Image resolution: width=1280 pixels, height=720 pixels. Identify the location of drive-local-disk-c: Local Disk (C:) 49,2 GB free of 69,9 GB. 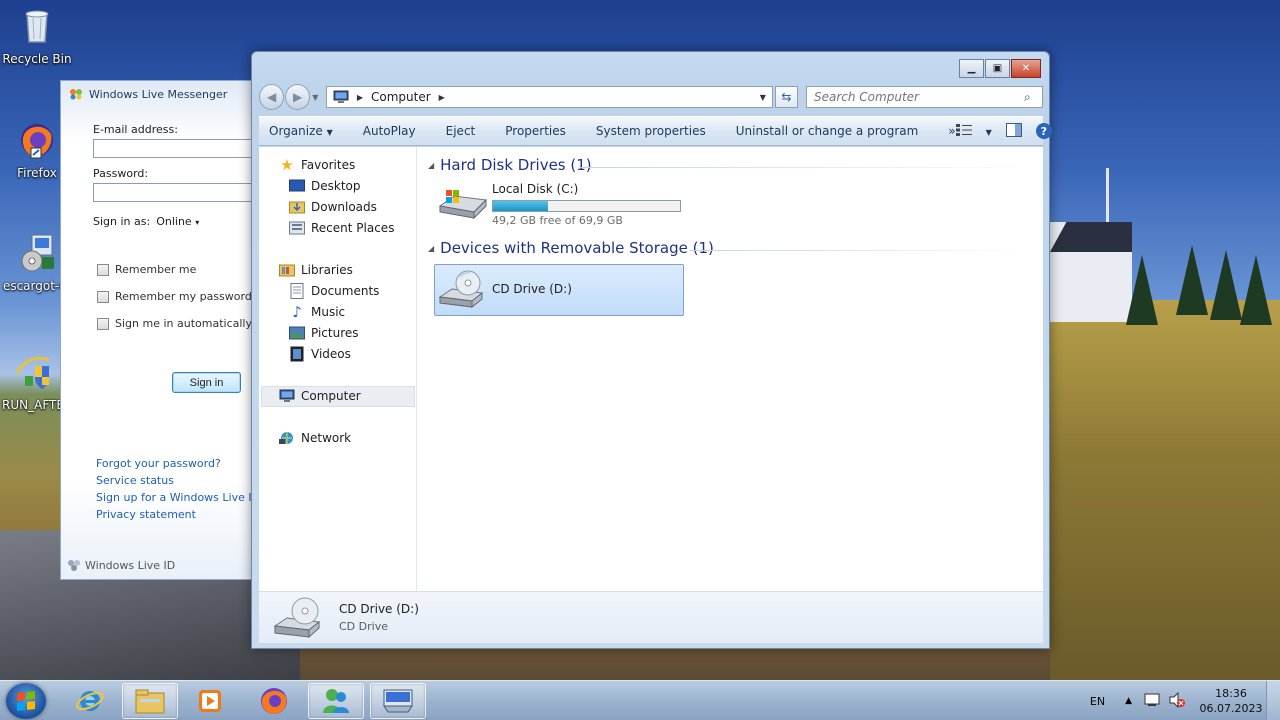
(559, 204).